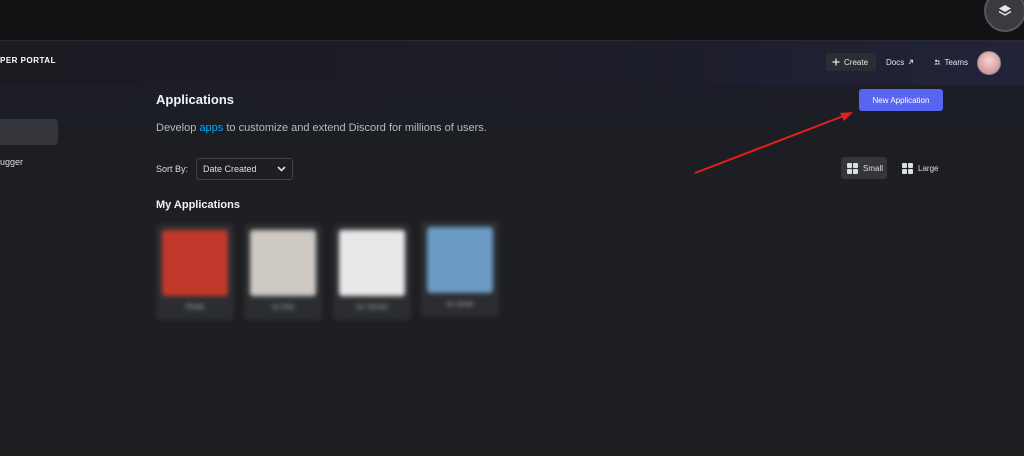 This screenshot has height=456, width=1024. What do you see at coordinates (773, 143) in the screenshot?
I see `annotation-arrow` at bounding box center [773, 143].